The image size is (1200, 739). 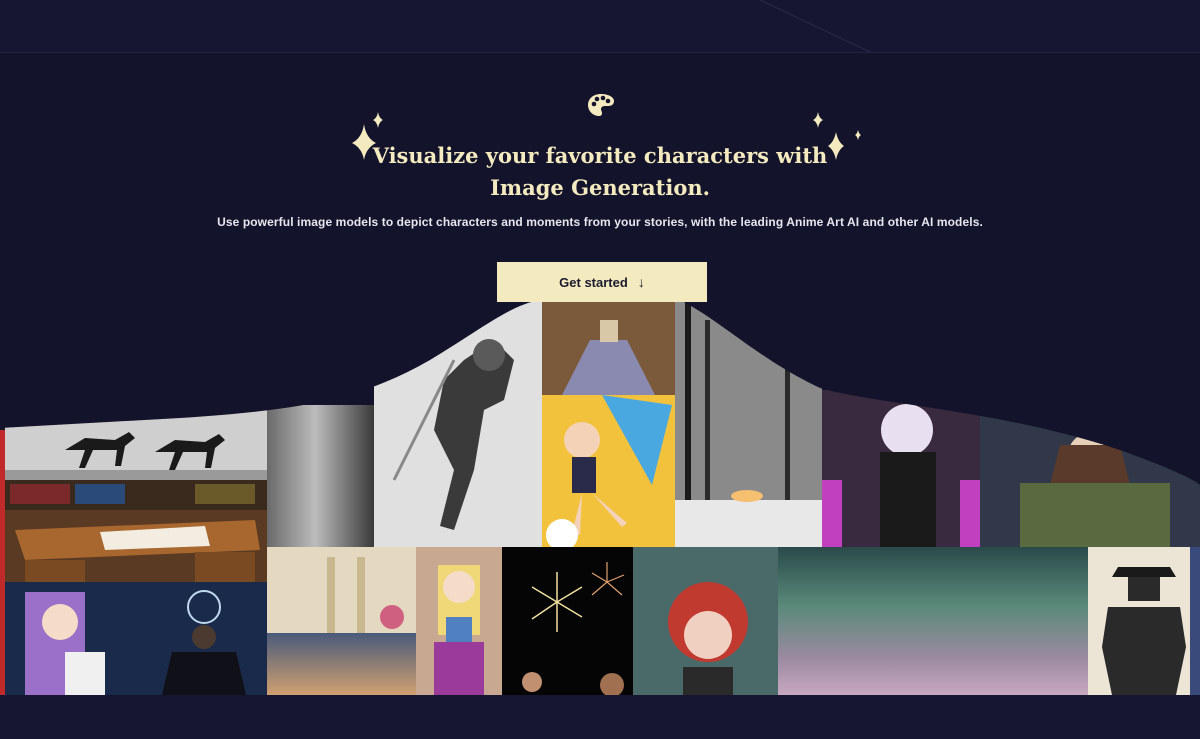 What do you see at coordinates (600, 155) in the screenshot?
I see `hero-title-line-1: Visualize your favorite characters with` at bounding box center [600, 155].